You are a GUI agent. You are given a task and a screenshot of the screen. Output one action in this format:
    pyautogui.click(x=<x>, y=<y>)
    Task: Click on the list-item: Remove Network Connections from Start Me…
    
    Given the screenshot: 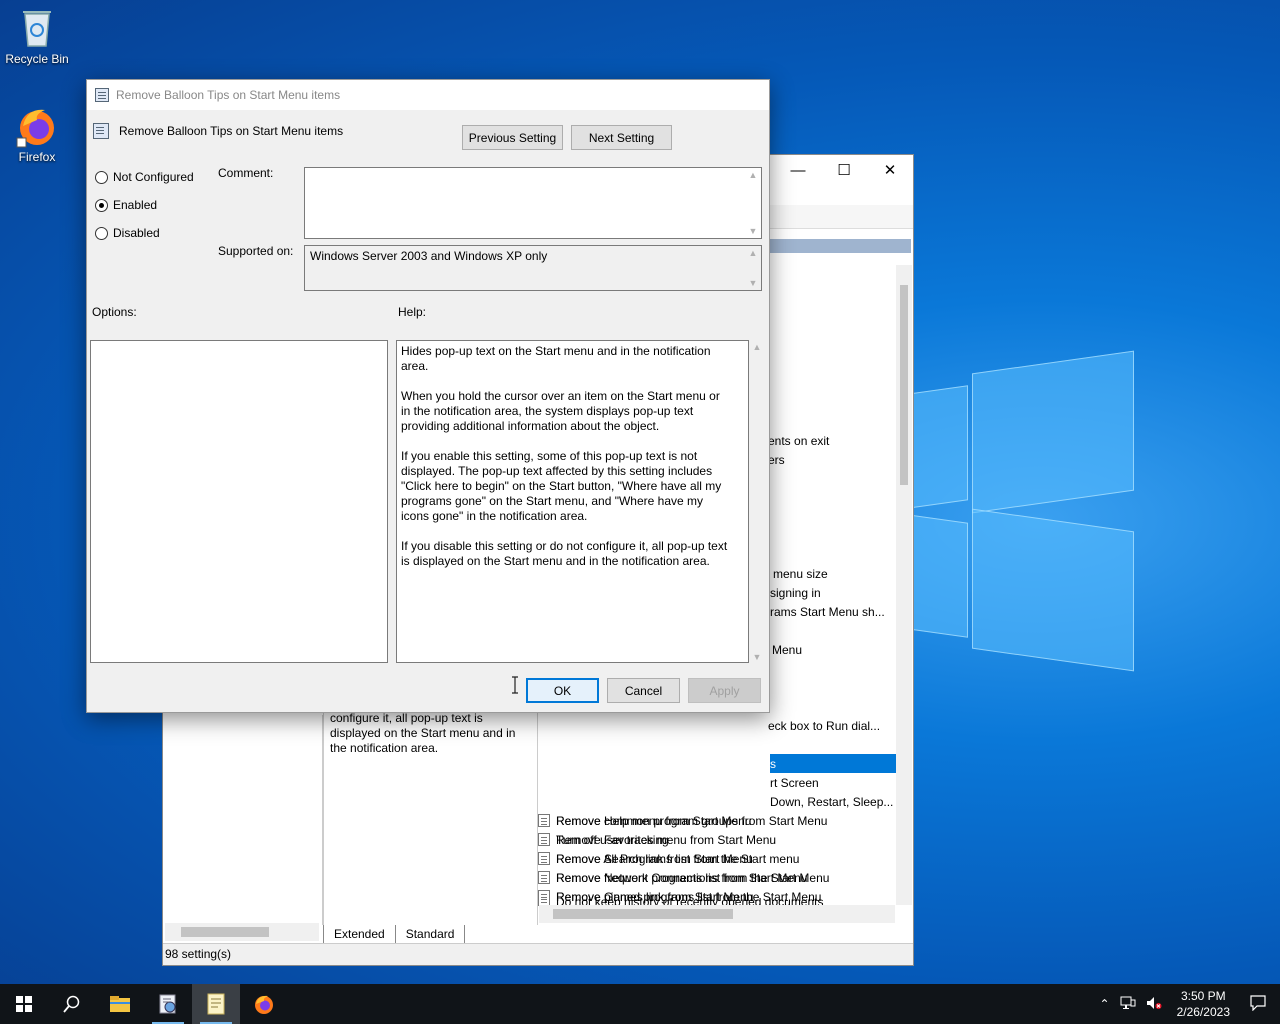 What is the action you would take?
    pyautogui.click(x=717, y=877)
    